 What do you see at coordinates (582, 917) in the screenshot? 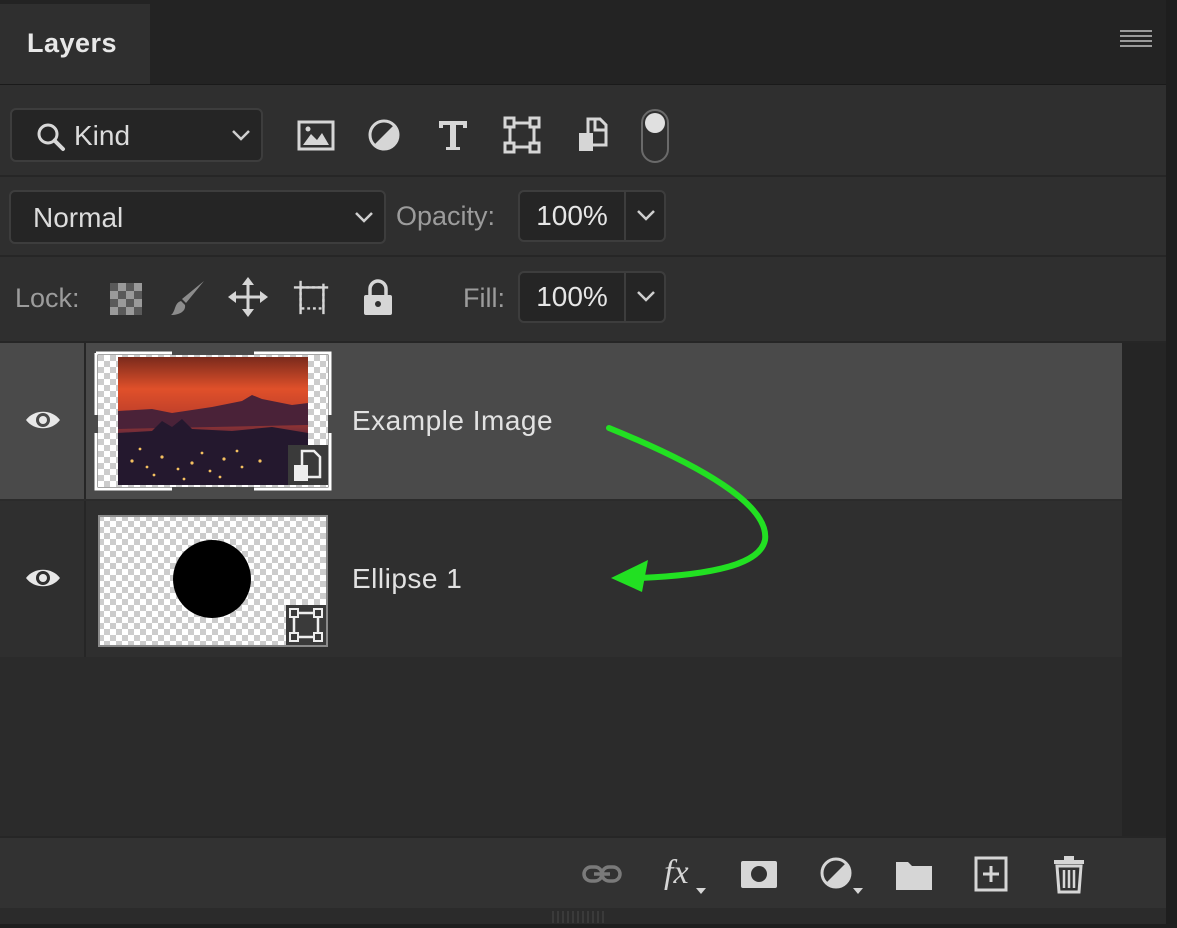
I see `resize-grip` at bounding box center [582, 917].